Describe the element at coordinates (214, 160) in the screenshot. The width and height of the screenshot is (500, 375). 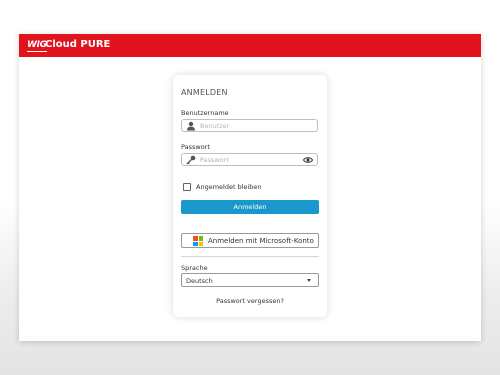
I see `password-placeholder: Passwort` at that location.